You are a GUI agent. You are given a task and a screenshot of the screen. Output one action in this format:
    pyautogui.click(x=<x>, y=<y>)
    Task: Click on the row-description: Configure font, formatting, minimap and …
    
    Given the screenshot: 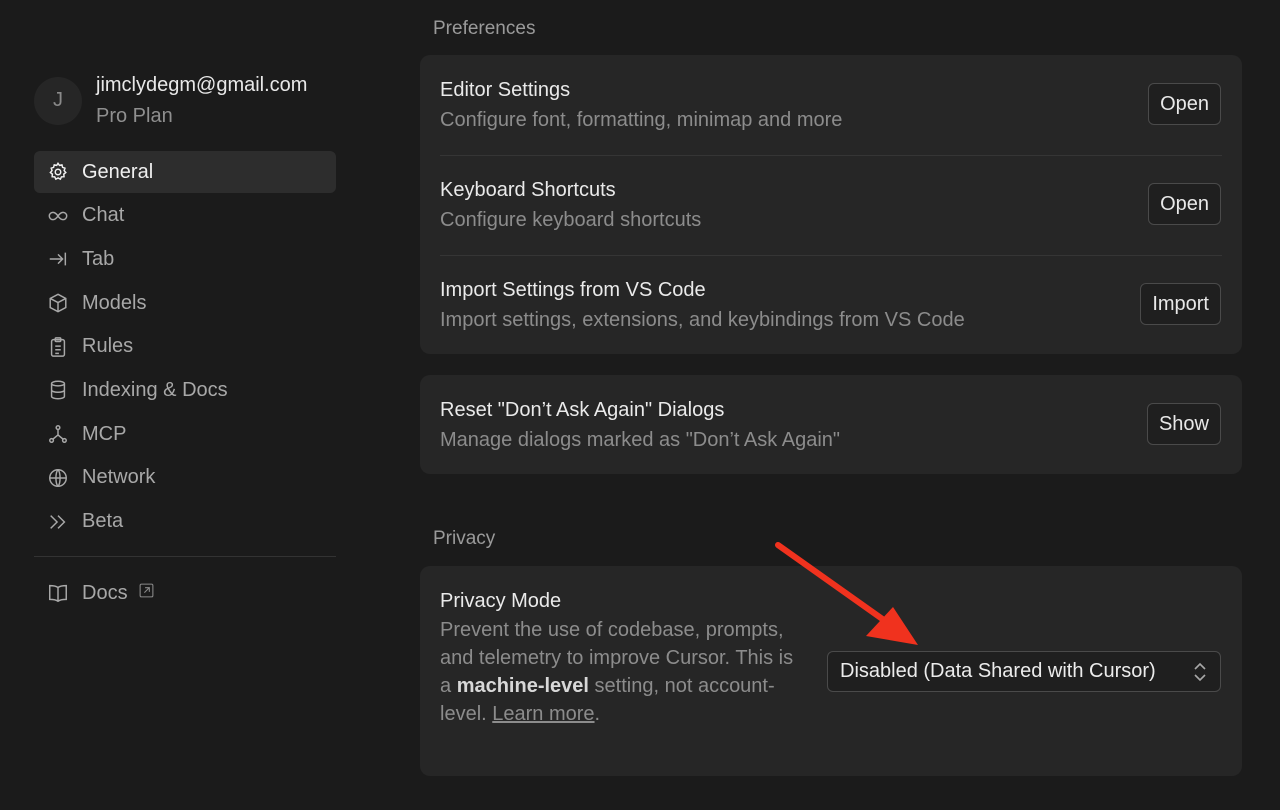 What is the action you would take?
    pyautogui.click(x=641, y=120)
    